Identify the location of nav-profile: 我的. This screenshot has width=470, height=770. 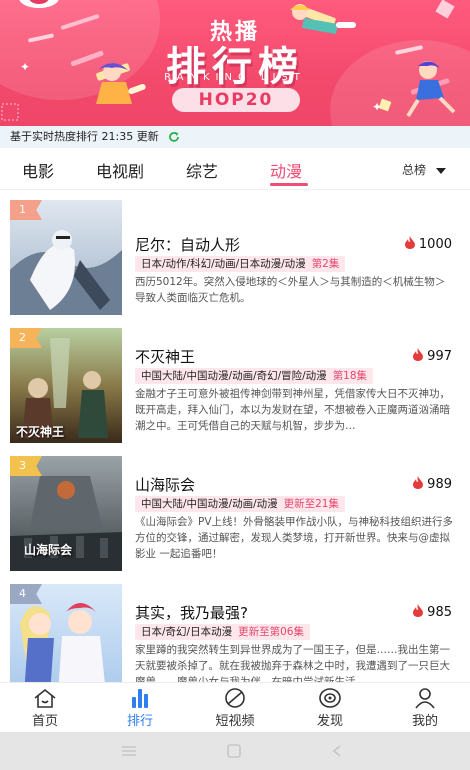
(425, 708).